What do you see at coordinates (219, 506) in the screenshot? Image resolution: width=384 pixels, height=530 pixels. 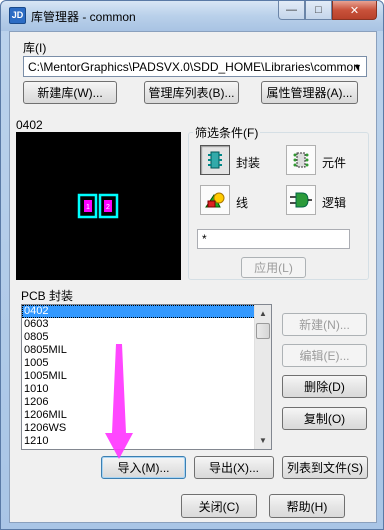 I see `close-dialog-button: 关闭(C)` at bounding box center [219, 506].